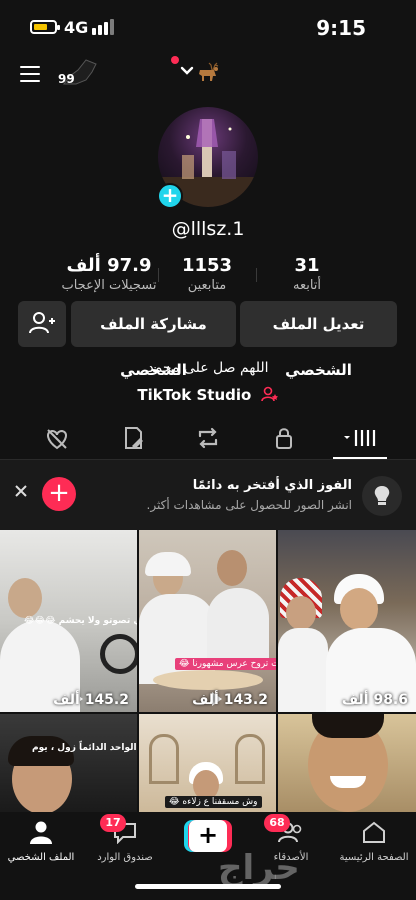 The height and width of the screenshot is (900, 416). What do you see at coordinates (208, 71) in the screenshot?
I see `deer-emoji-icon` at bounding box center [208, 71].